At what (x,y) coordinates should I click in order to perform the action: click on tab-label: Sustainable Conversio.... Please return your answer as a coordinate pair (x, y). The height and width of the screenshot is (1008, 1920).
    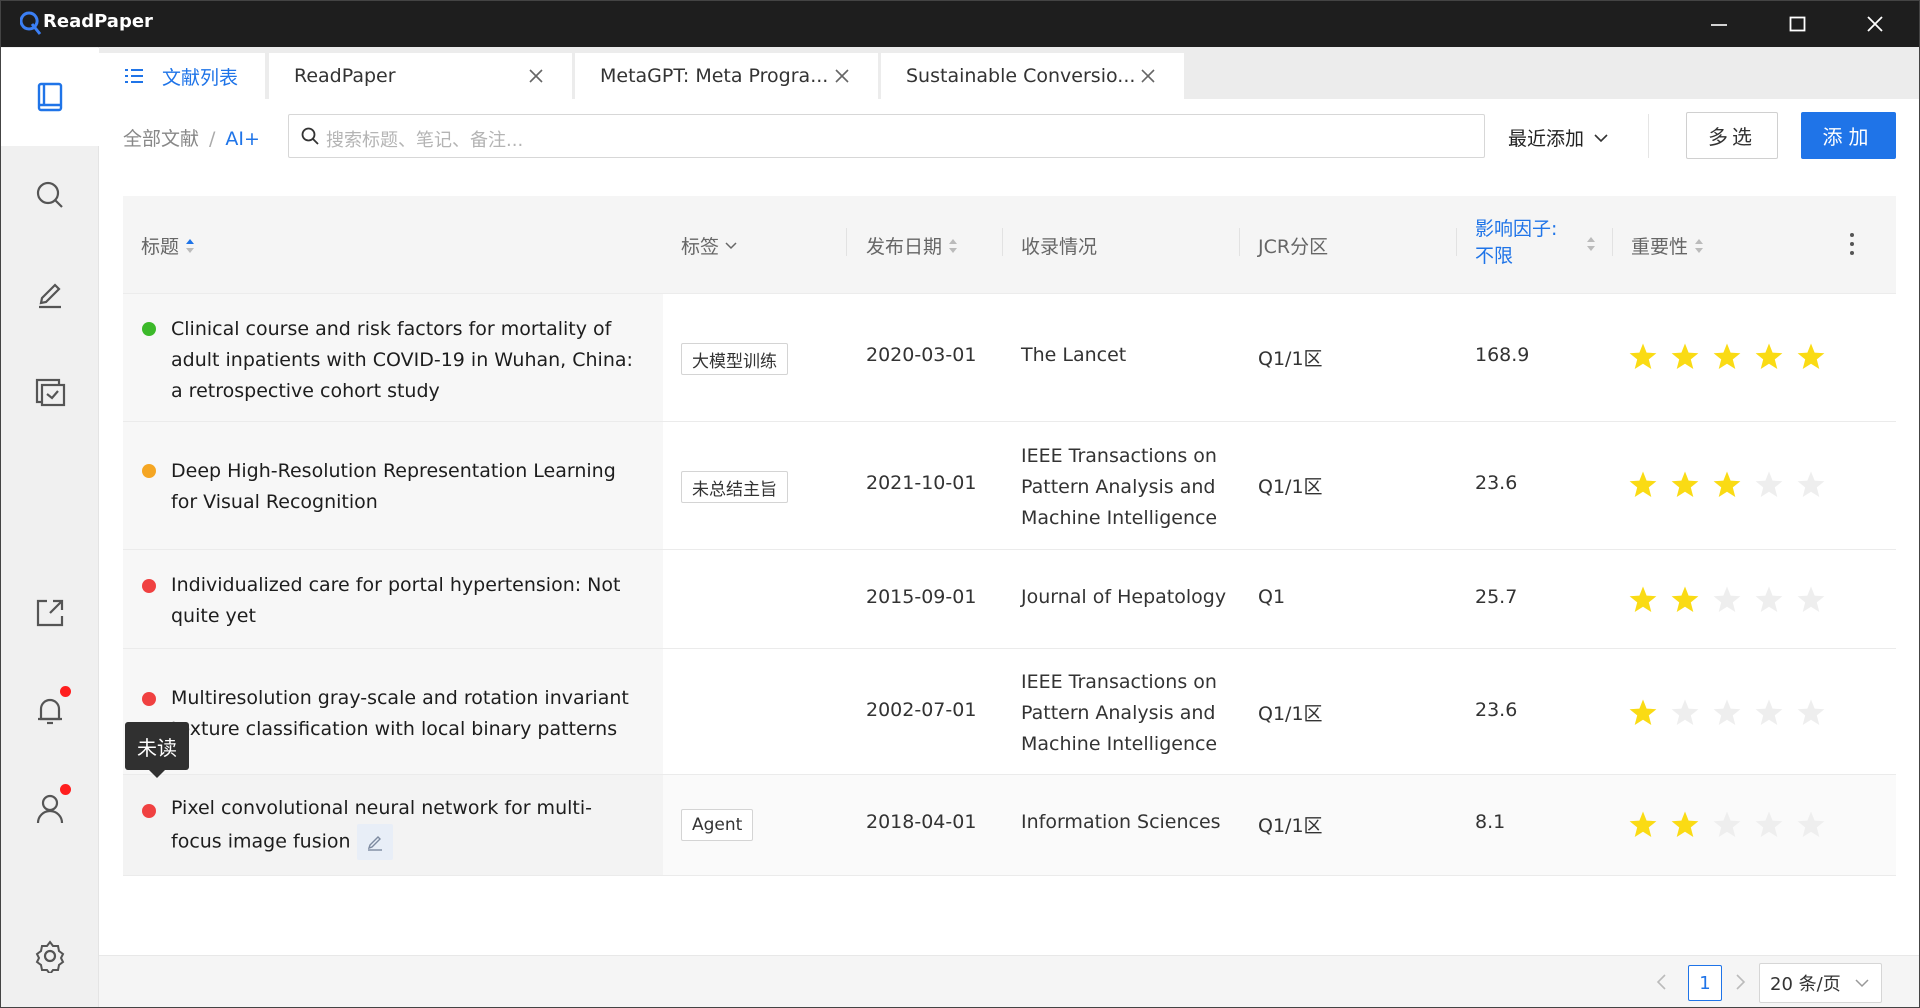
    Looking at the image, I should click on (1021, 76).